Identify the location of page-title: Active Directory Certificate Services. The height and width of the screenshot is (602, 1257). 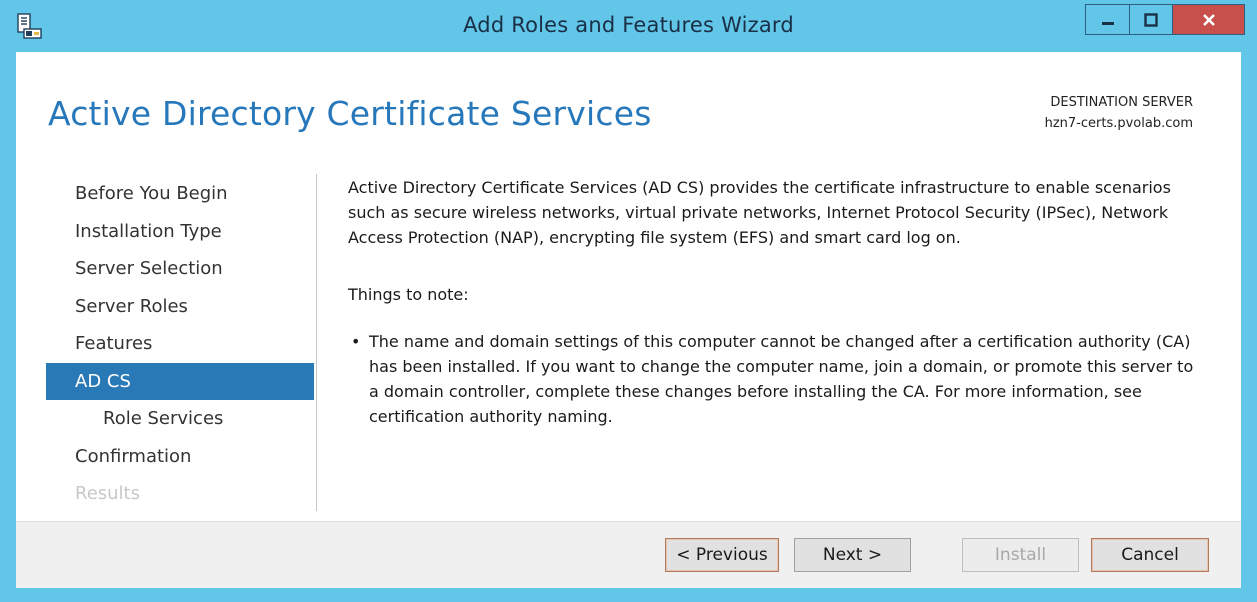
(350, 113).